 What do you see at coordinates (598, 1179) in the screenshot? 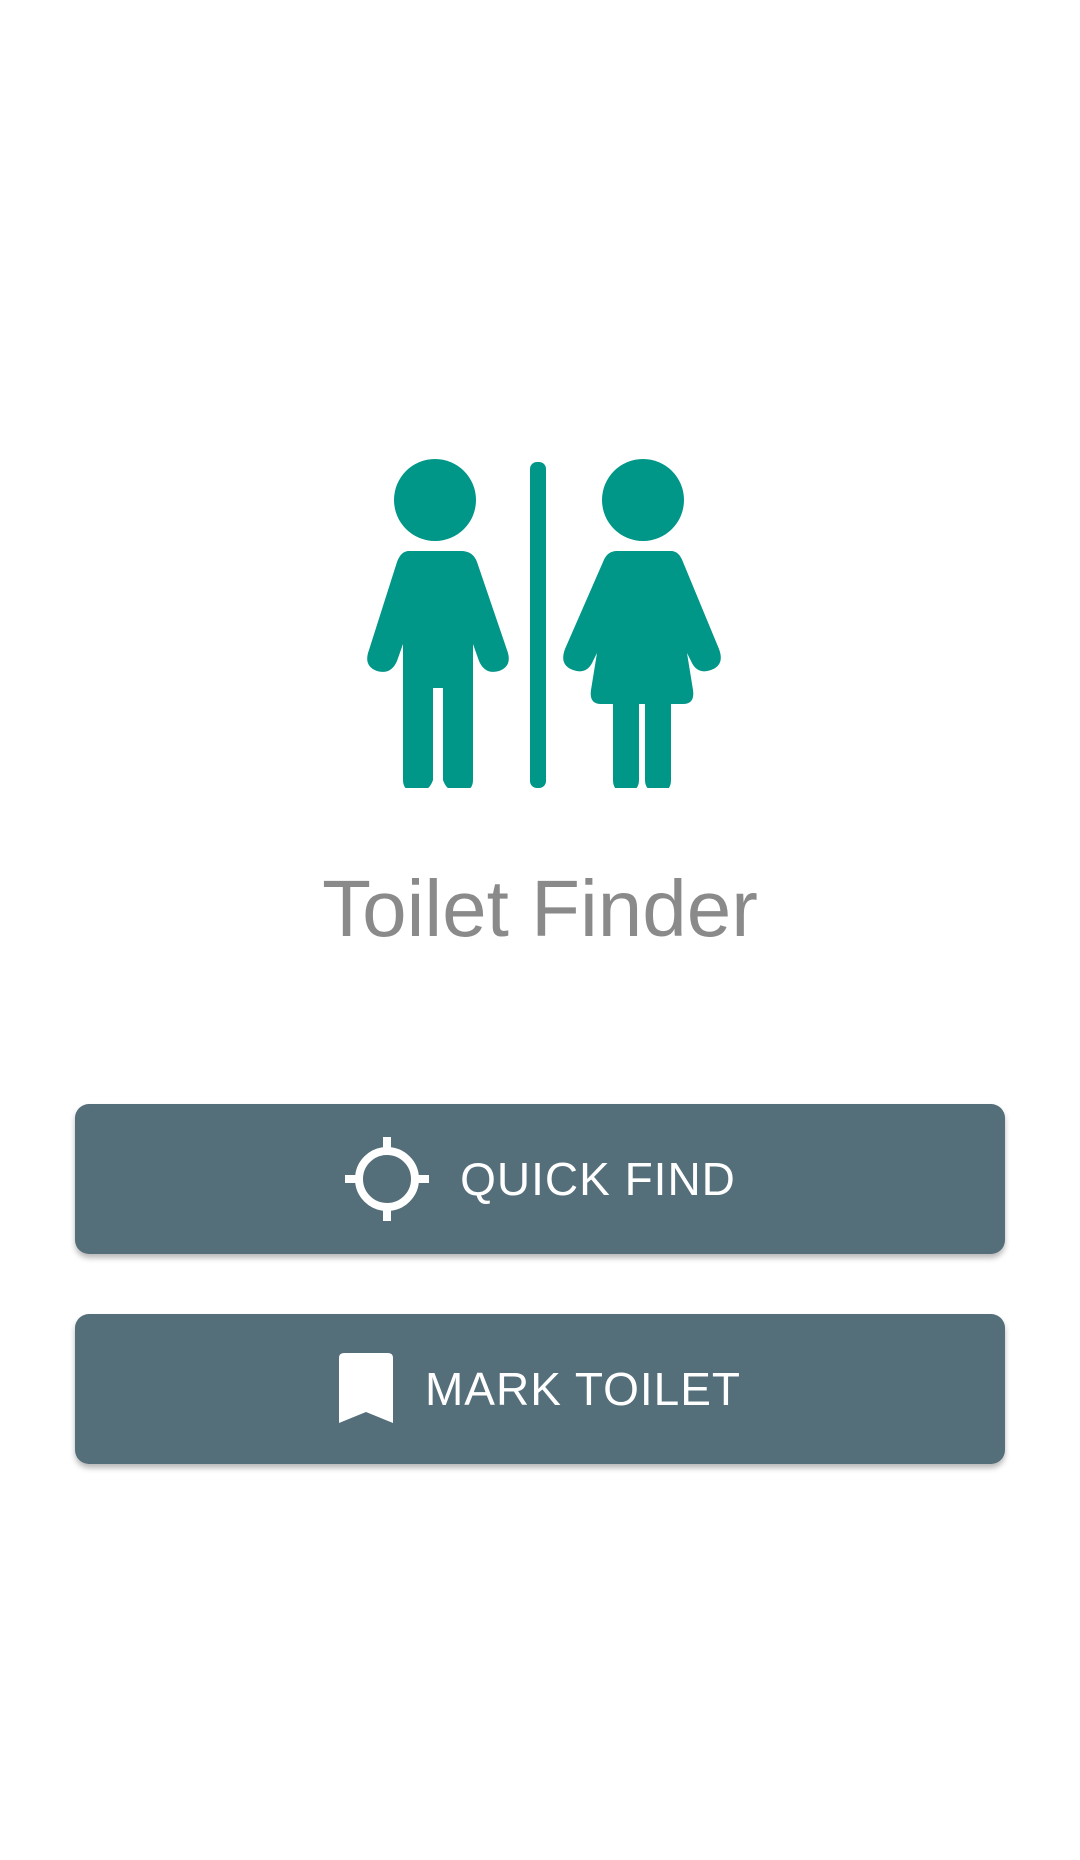
I see `quick-find-label: QUICK FIND` at bounding box center [598, 1179].